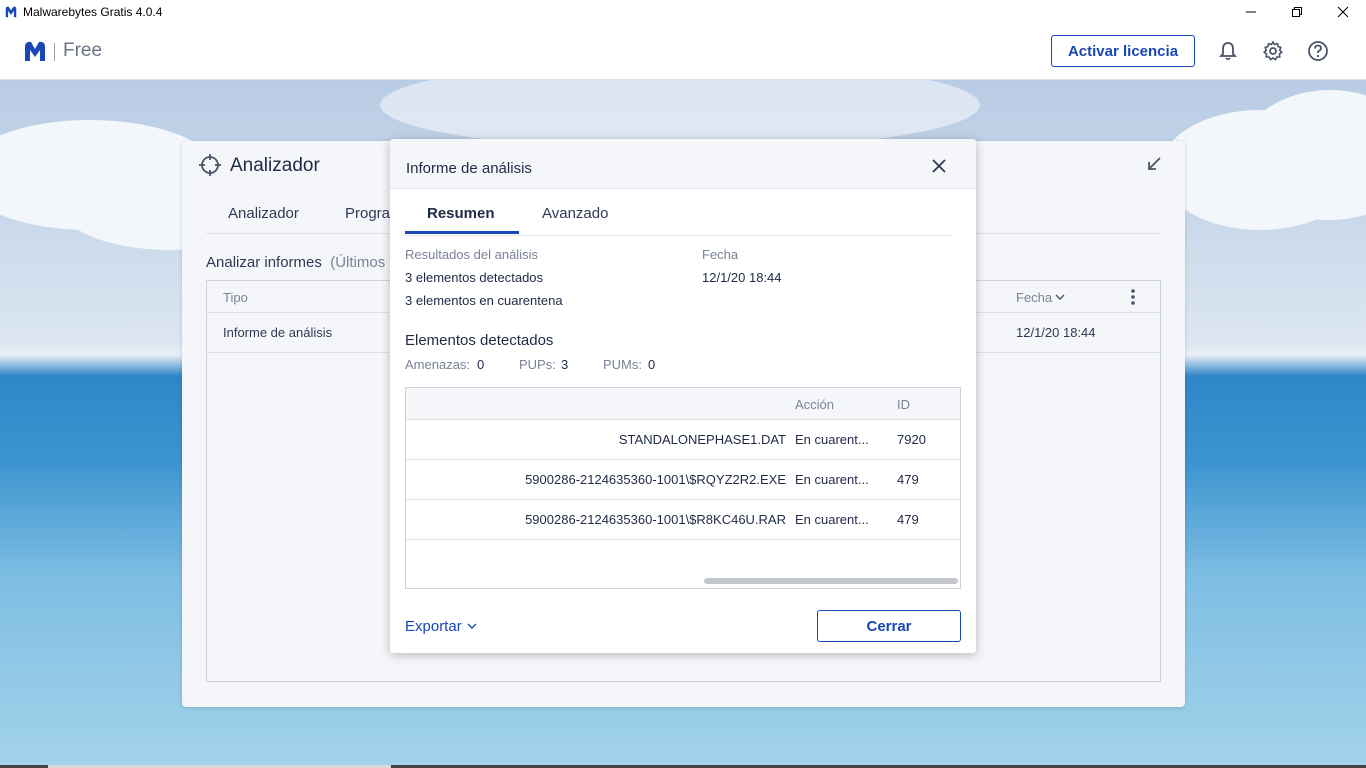  What do you see at coordinates (679, 235) in the screenshot?
I see `tab-separator` at bounding box center [679, 235].